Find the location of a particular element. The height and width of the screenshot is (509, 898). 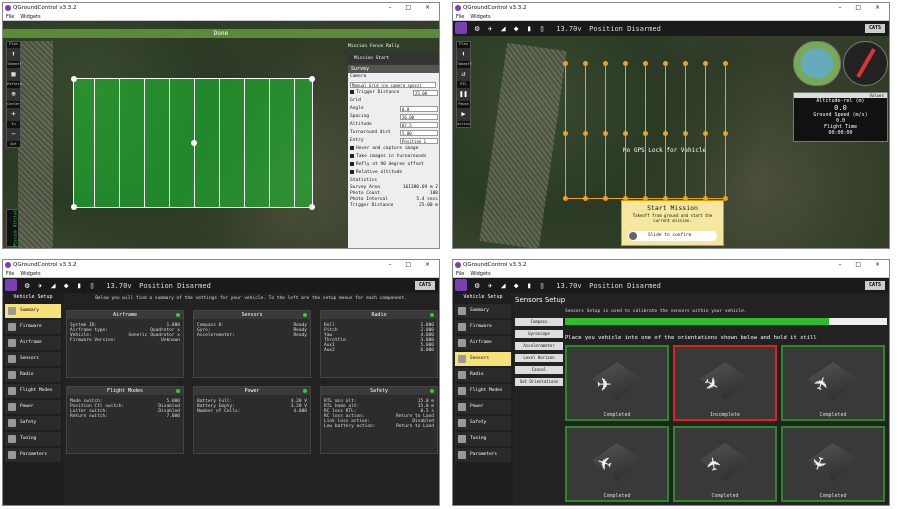

sidenav-item-radio: Radio is located at coordinates (483, 375).